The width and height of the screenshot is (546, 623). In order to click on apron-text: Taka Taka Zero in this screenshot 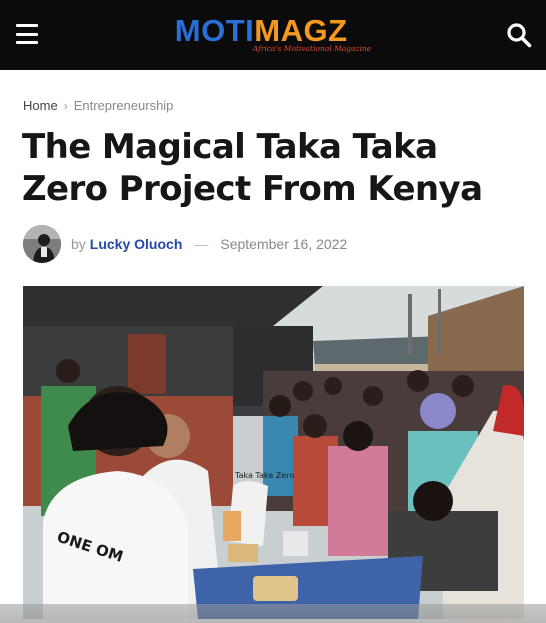, I will do `click(264, 475)`.